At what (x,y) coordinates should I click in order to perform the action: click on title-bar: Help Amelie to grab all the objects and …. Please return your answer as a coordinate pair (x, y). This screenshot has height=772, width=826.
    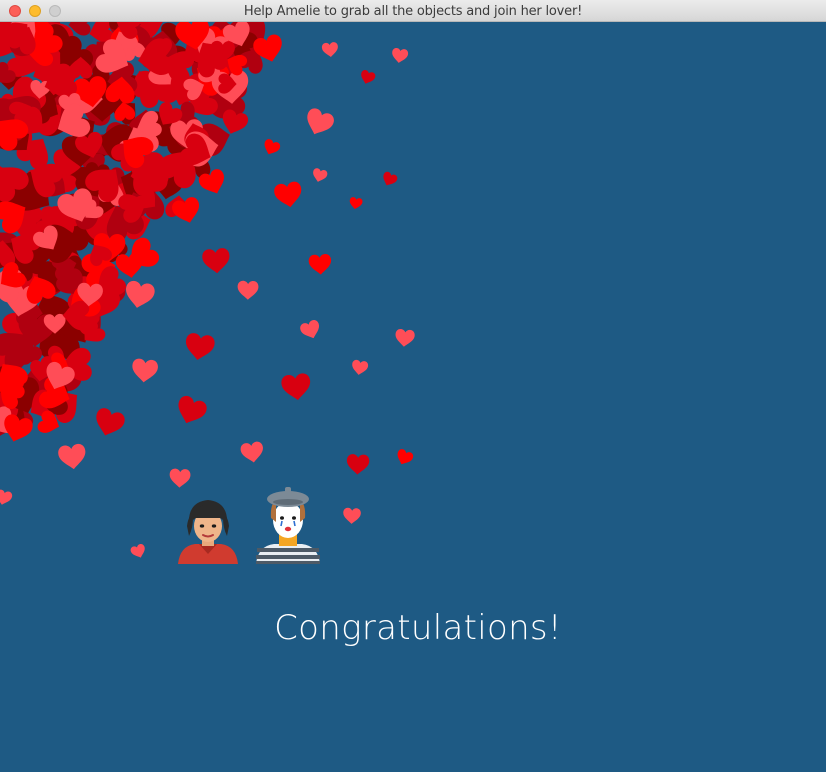
    Looking at the image, I should click on (413, 11).